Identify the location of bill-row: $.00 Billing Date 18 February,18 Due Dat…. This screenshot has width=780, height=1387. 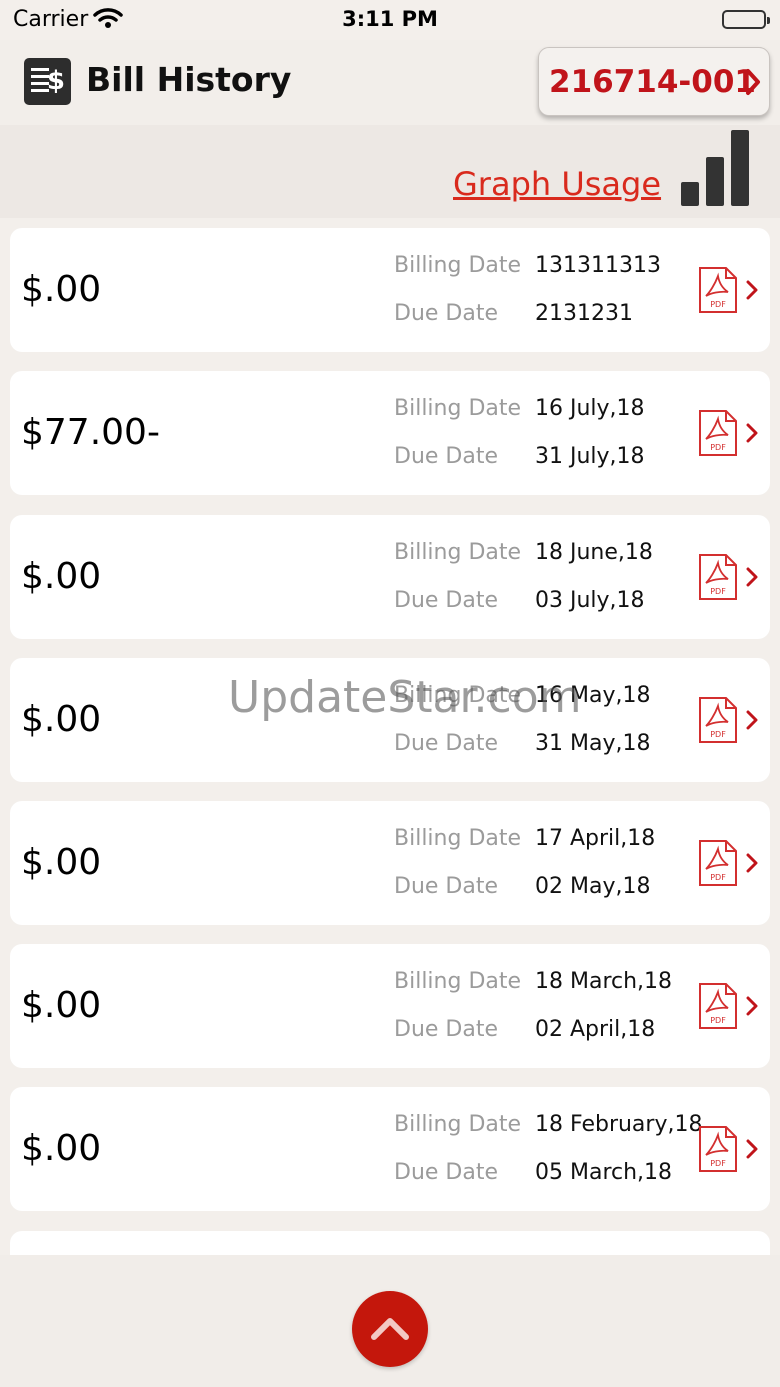
(390, 1149).